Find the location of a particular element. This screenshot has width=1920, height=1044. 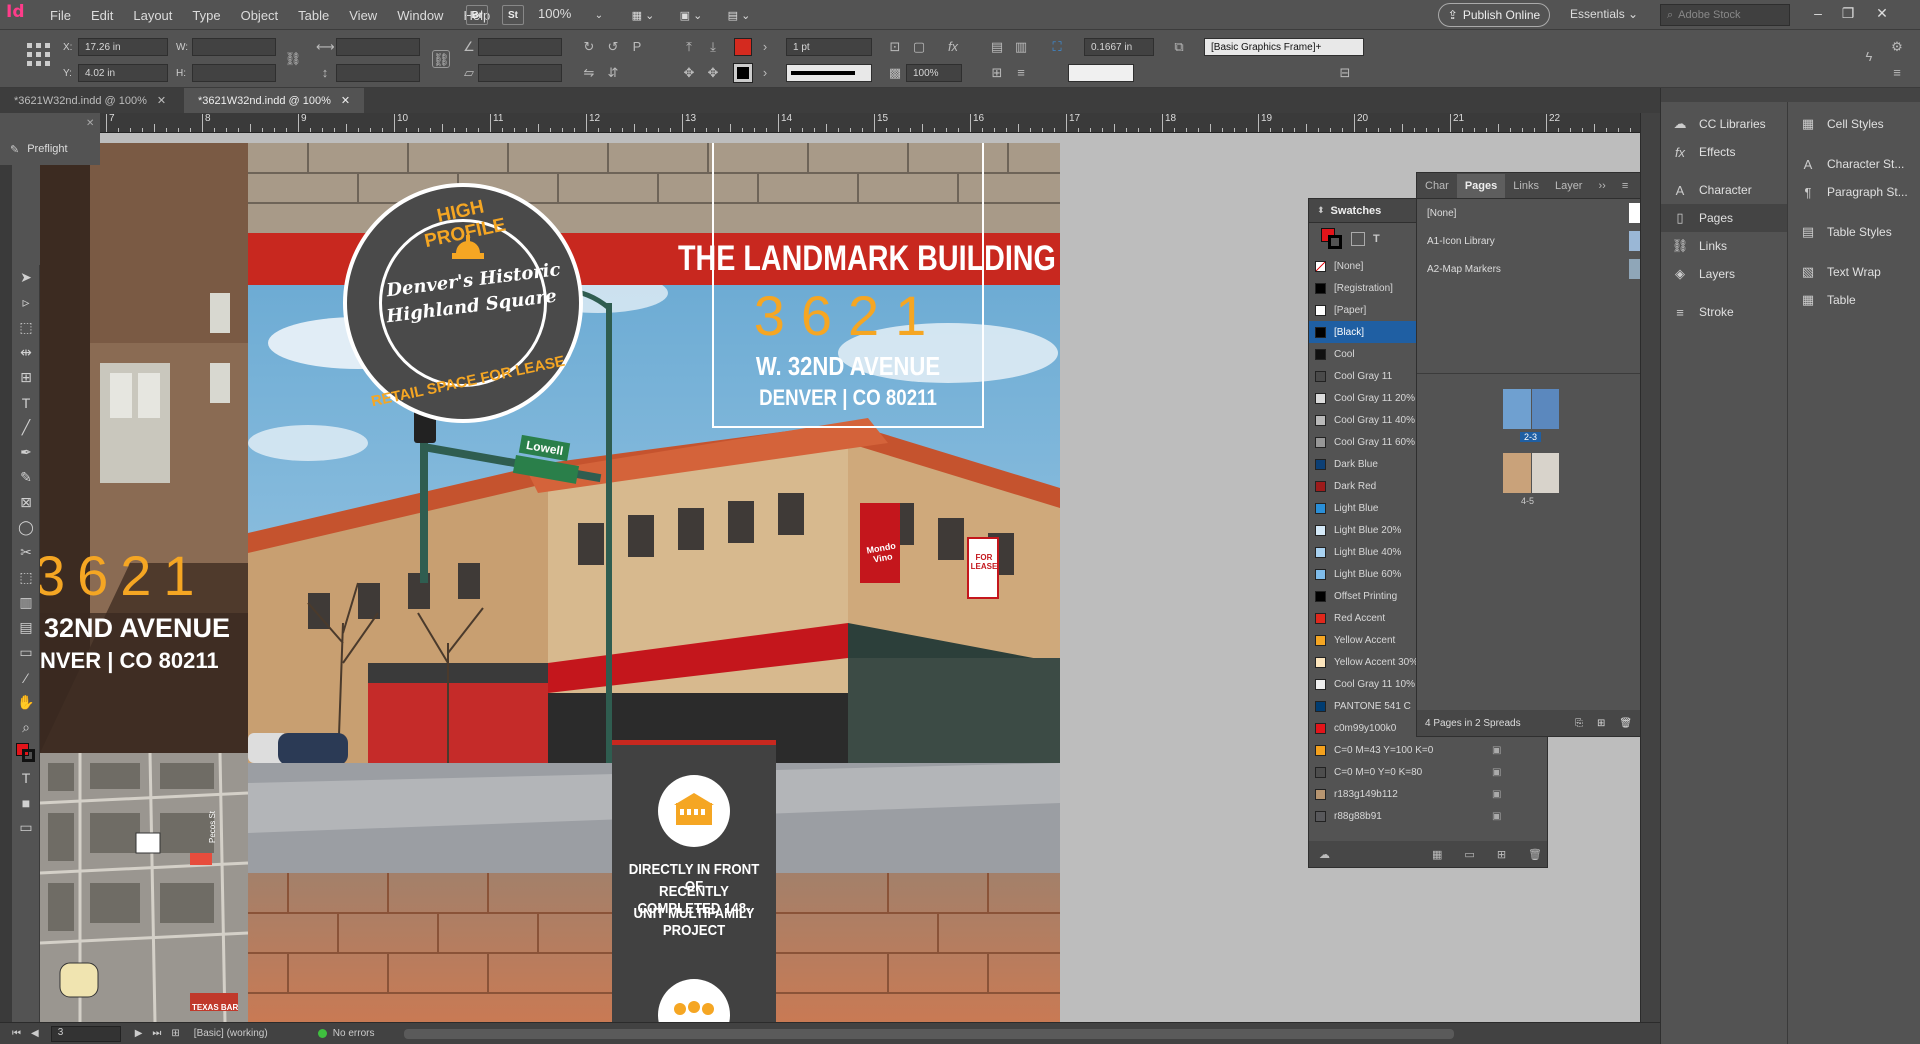

dock-layers: ◈ Layers is located at coordinates (1724, 274).